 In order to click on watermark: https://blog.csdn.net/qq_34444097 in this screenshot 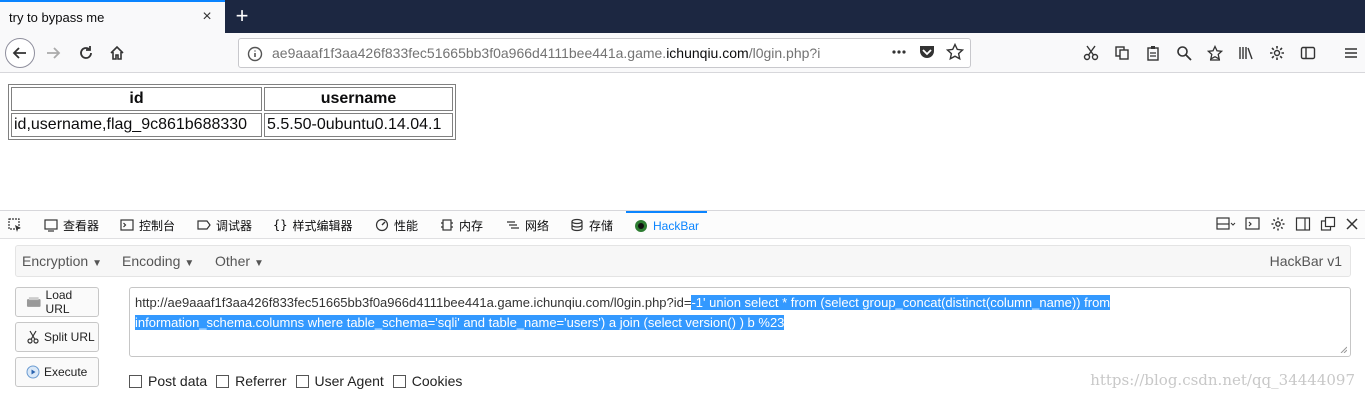, I will do `click(1222, 380)`.